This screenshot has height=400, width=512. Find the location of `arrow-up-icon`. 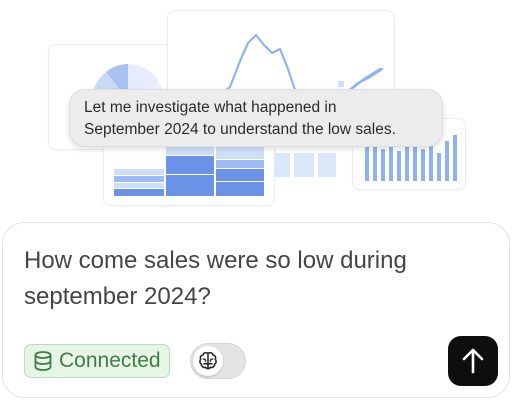

arrow-up-icon is located at coordinates (473, 361).